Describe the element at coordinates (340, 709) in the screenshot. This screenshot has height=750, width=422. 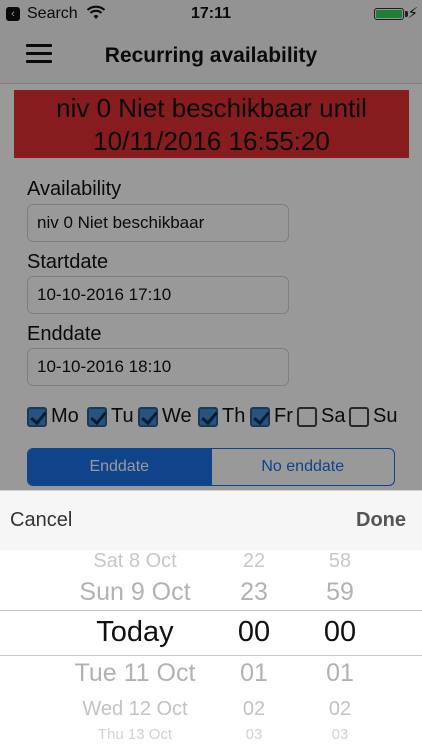
I see `picker-minute-option: 02` at that location.